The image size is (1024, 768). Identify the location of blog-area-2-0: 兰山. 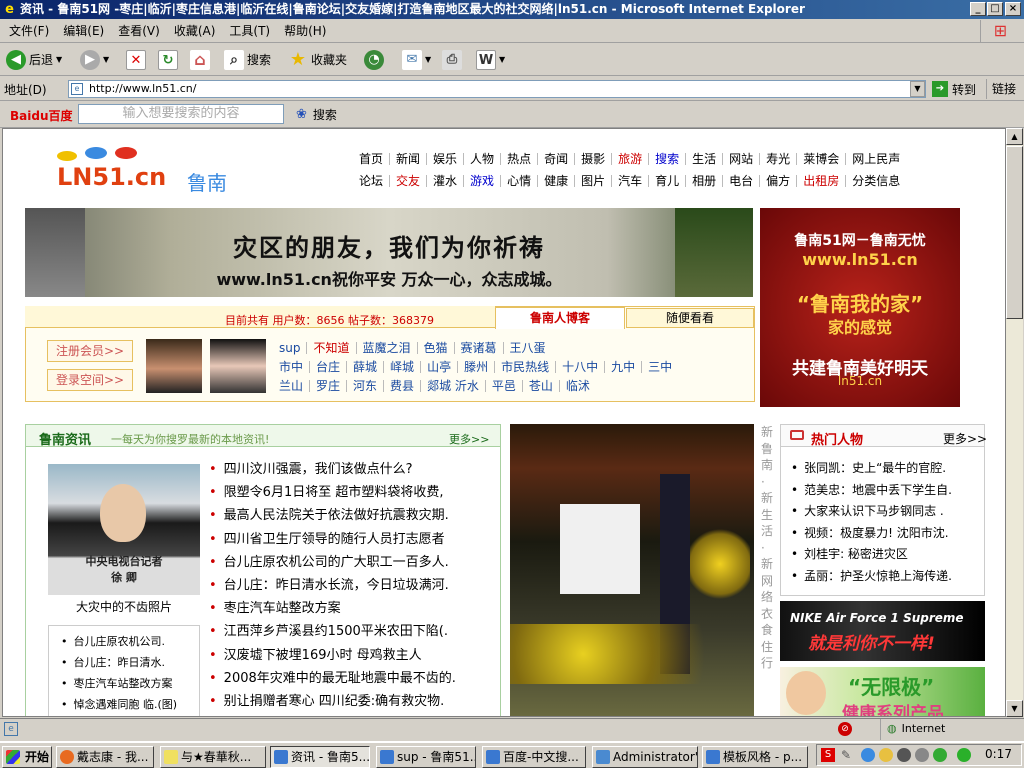
(291, 386).